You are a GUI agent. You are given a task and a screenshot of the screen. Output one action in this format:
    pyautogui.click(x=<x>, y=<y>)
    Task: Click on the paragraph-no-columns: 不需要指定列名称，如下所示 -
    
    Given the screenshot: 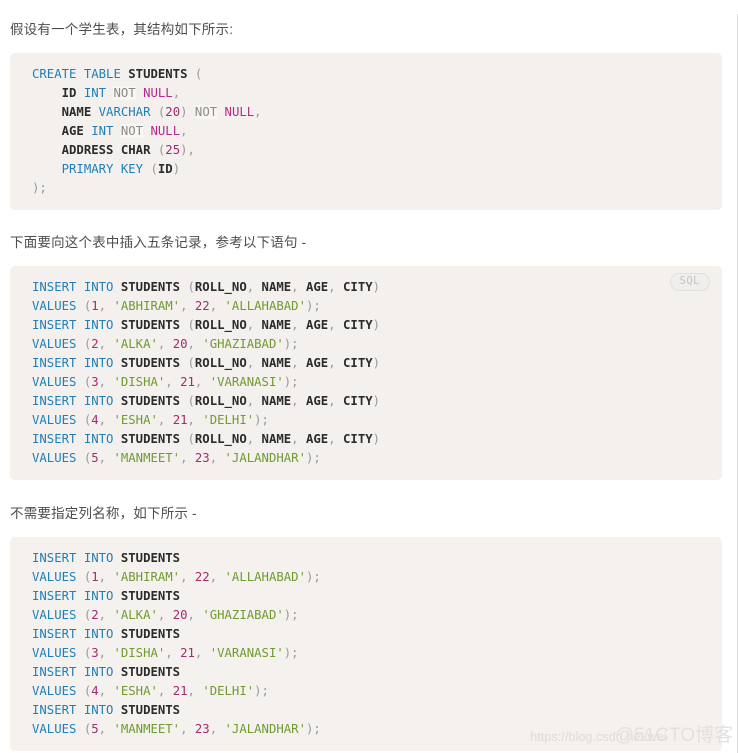 What is the action you would take?
    pyautogui.click(x=103, y=513)
    